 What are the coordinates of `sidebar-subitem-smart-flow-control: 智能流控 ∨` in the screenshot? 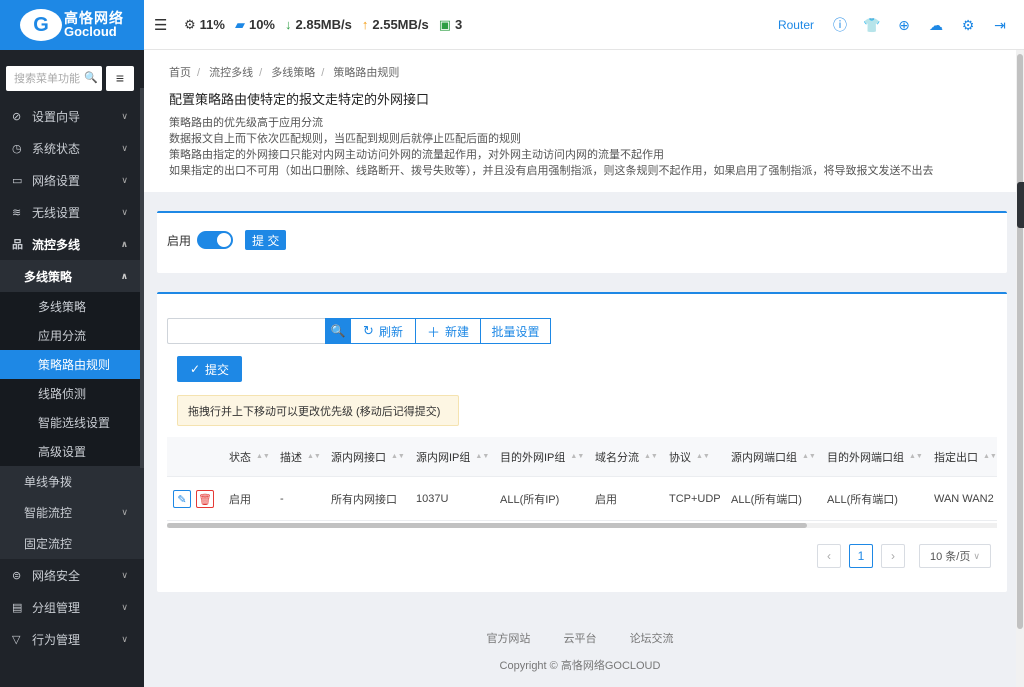 It's located at (72, 512).